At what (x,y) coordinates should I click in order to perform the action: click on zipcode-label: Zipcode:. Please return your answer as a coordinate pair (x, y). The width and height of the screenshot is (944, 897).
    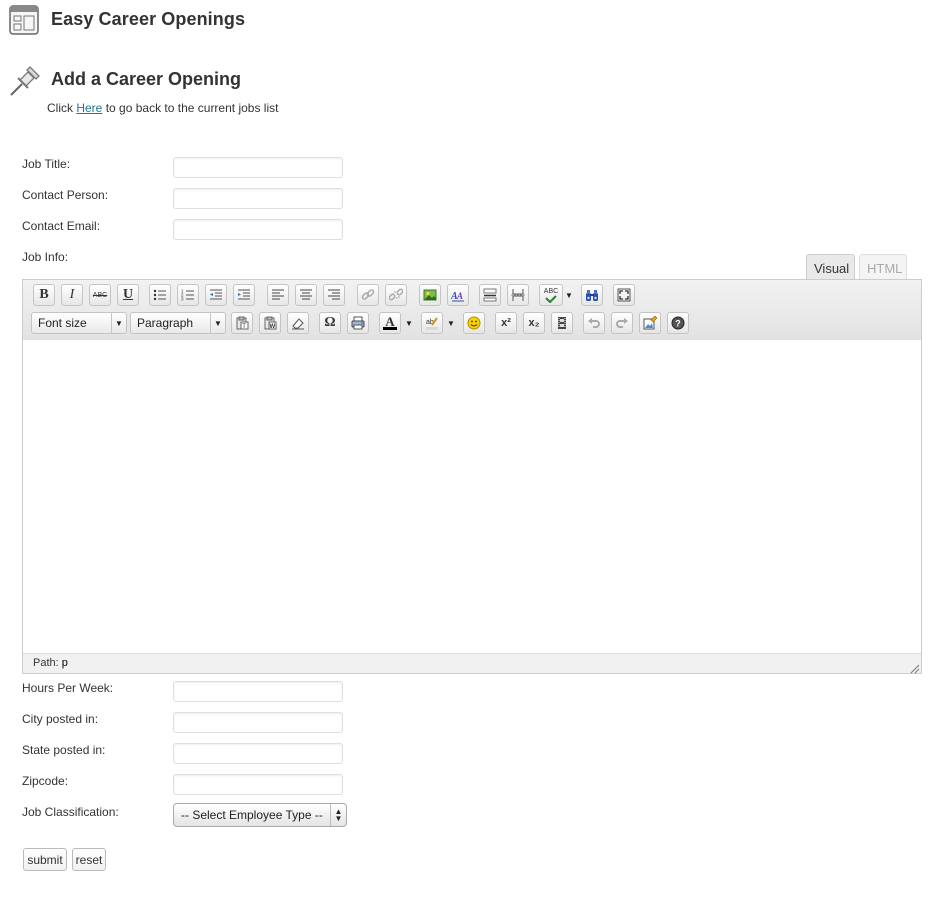
    Looking at the image, I should click on (45, 781).